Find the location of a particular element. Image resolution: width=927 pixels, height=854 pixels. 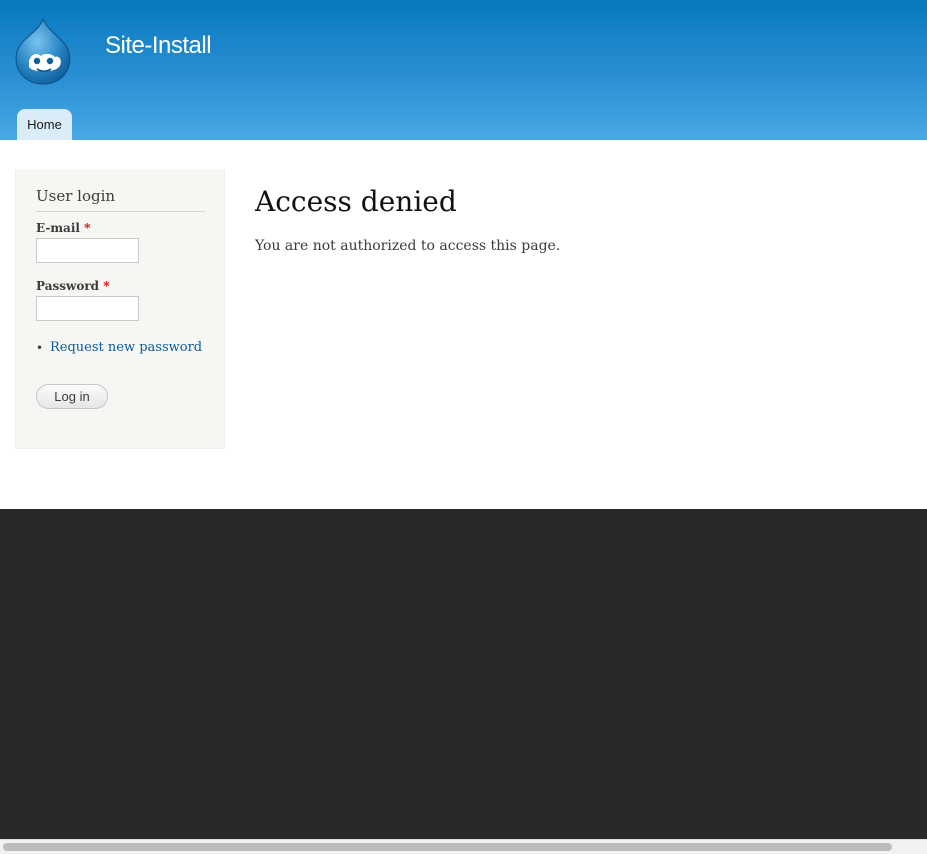

drupal-drop-icon is located at coordinates (43, 51).